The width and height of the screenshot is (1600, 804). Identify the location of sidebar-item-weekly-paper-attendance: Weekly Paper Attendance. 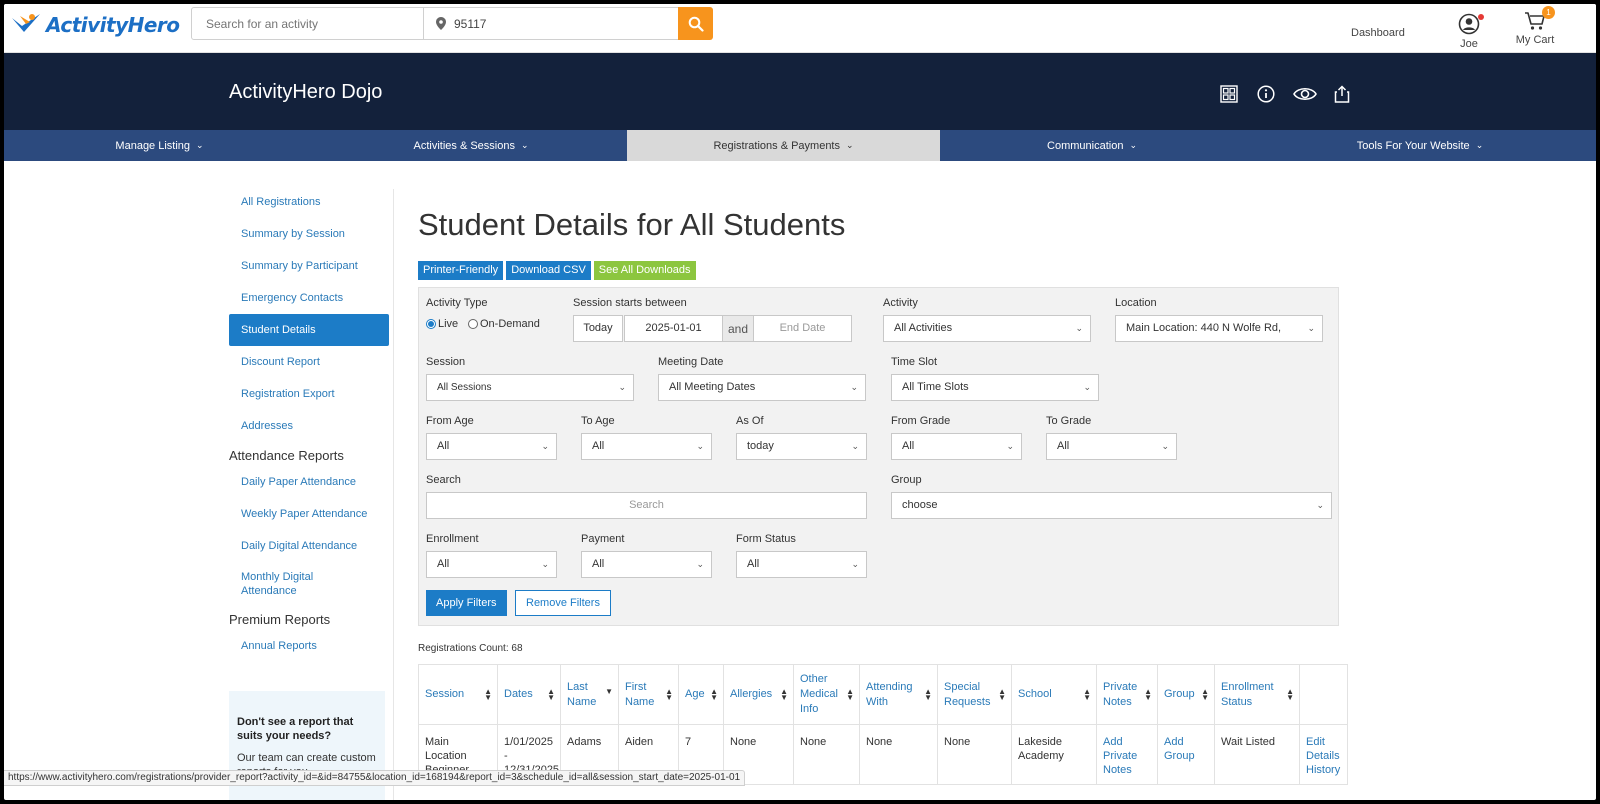
(309, 514).